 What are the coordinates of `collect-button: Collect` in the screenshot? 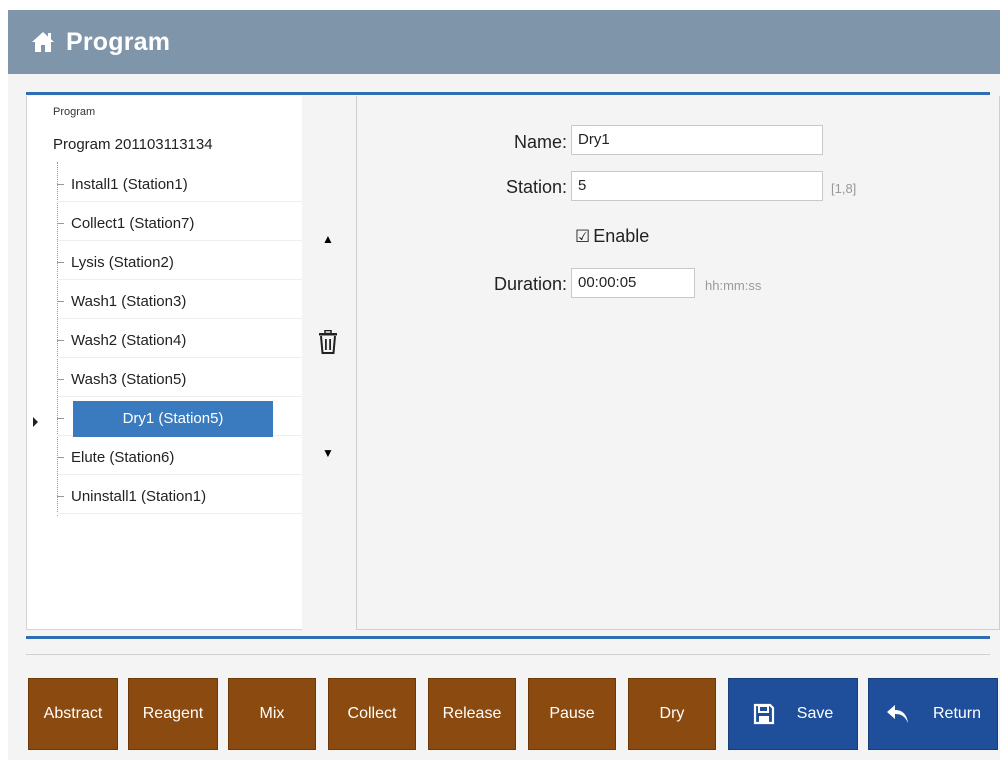 It's located at (372, 714).